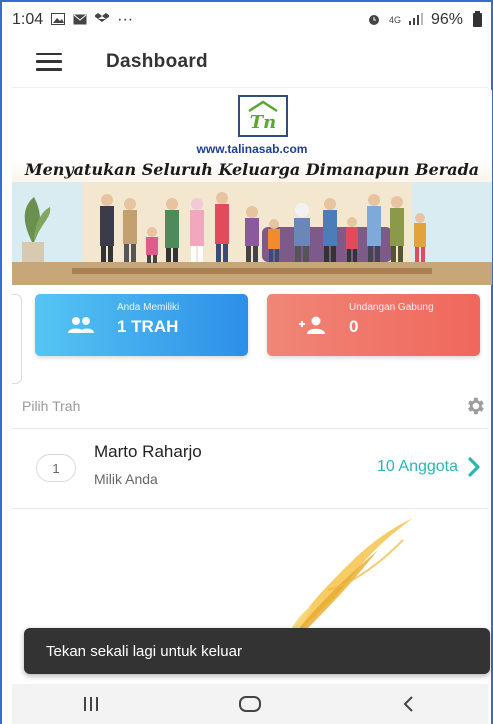 The height and width of the screenshot is (724, 493). Describe the element at coordinates (263, 122) in the screenshot. I see `logo-text: Tn` at that location.